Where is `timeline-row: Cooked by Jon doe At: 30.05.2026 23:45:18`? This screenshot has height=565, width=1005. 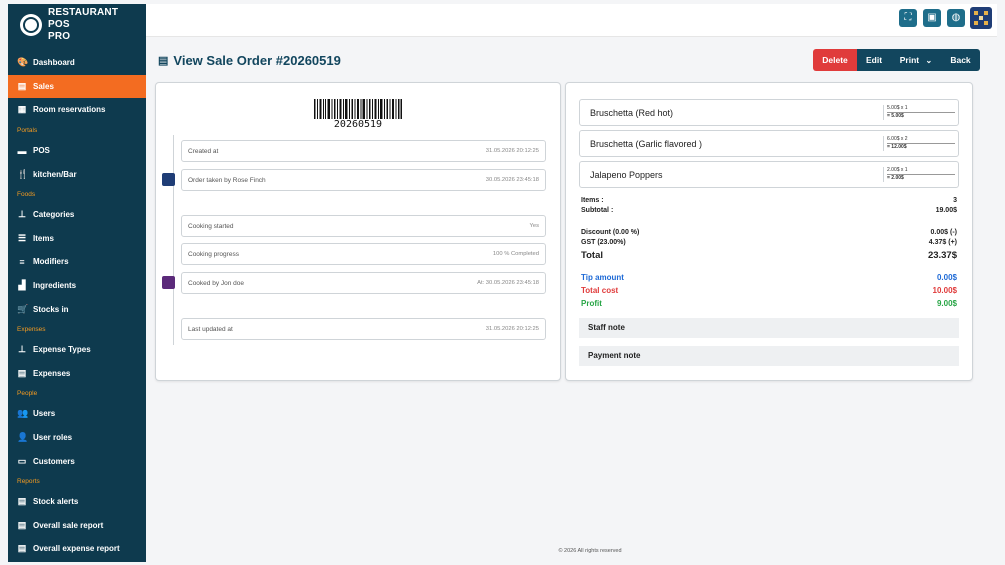
timeline-row: Cooked by Jon doe At: 30.05.2026 23:45:18 is located at coordinates (363, 283).